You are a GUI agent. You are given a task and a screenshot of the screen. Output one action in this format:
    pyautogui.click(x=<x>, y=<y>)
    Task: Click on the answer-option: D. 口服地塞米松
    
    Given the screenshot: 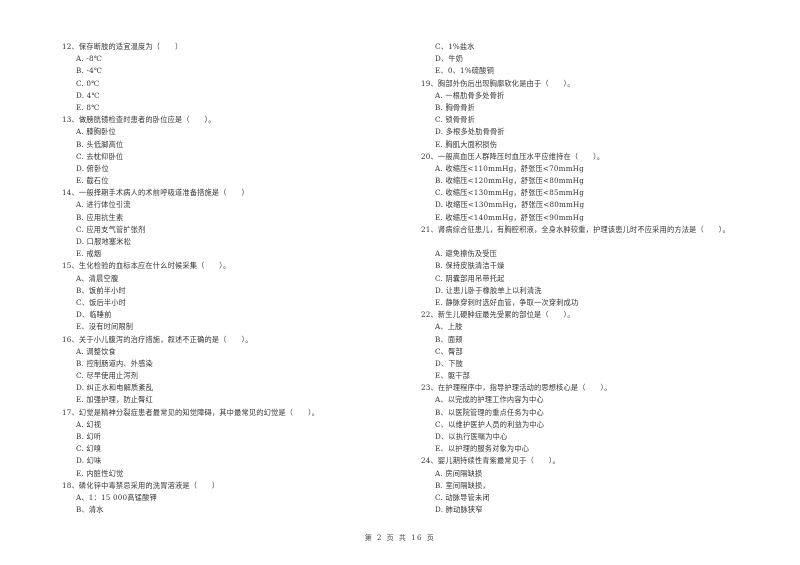 What is the action you would take?
    pyautogui.click(x=104, y=241)
    